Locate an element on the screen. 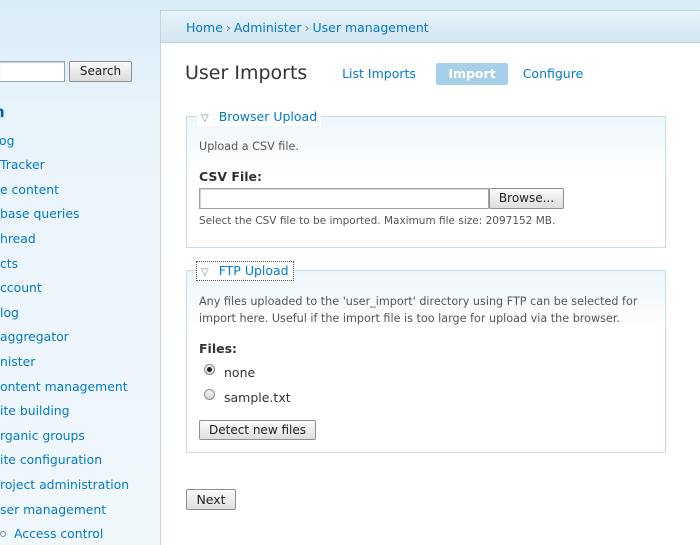 This screenshot has height=545, width=700. detect-new-files-button: Detect new files is located at coordinates (257, 430).